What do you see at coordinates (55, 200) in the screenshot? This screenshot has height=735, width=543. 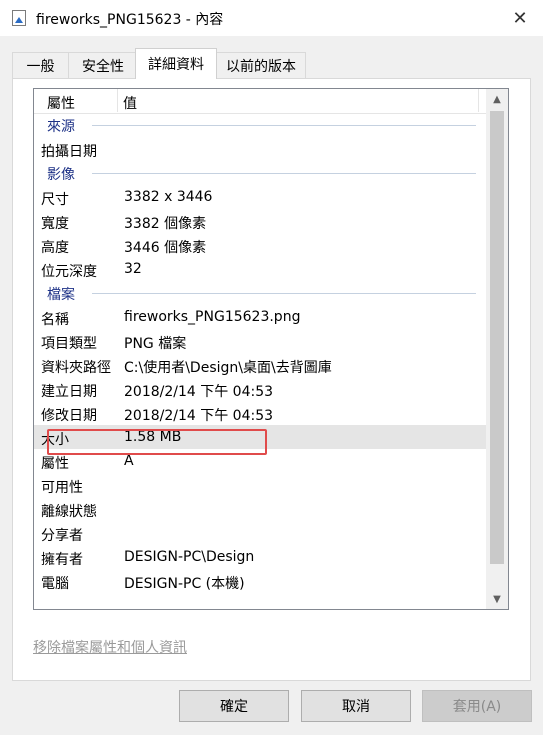 I see `property-name: 尺寸` at bounding box center [55, 200].